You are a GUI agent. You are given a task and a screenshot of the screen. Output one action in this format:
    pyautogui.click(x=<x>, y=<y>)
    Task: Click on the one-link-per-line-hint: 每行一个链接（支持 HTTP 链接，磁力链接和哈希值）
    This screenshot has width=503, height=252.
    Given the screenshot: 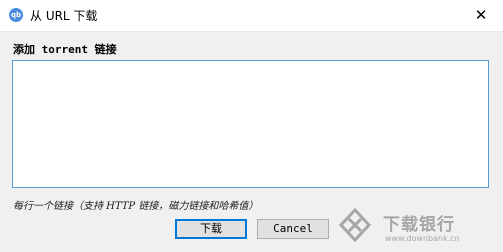 What is the action you would take?
    pyautogui.click(x=136, y=206)
    